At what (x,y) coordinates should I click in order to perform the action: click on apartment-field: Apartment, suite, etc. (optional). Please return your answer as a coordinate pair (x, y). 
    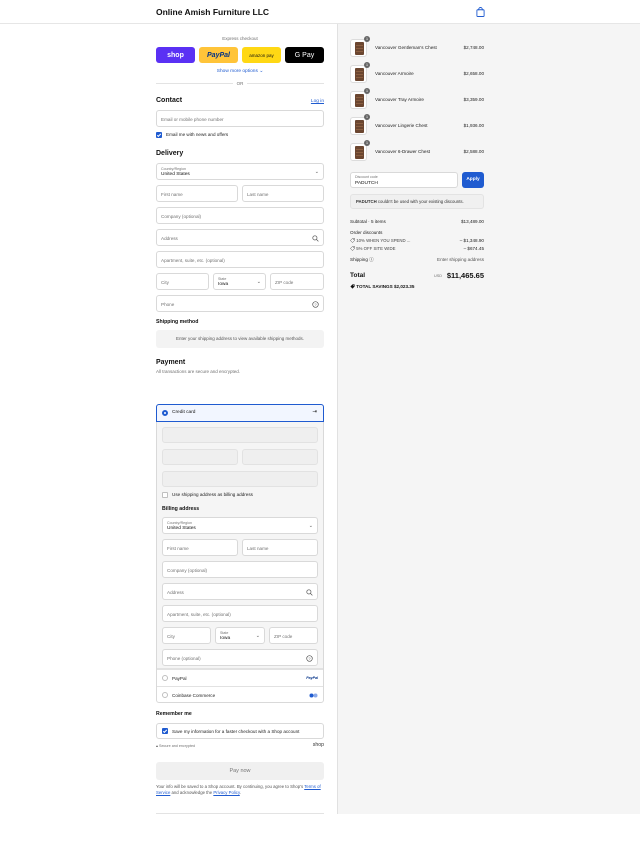
    Looking at the image, I should click on (240, 259).